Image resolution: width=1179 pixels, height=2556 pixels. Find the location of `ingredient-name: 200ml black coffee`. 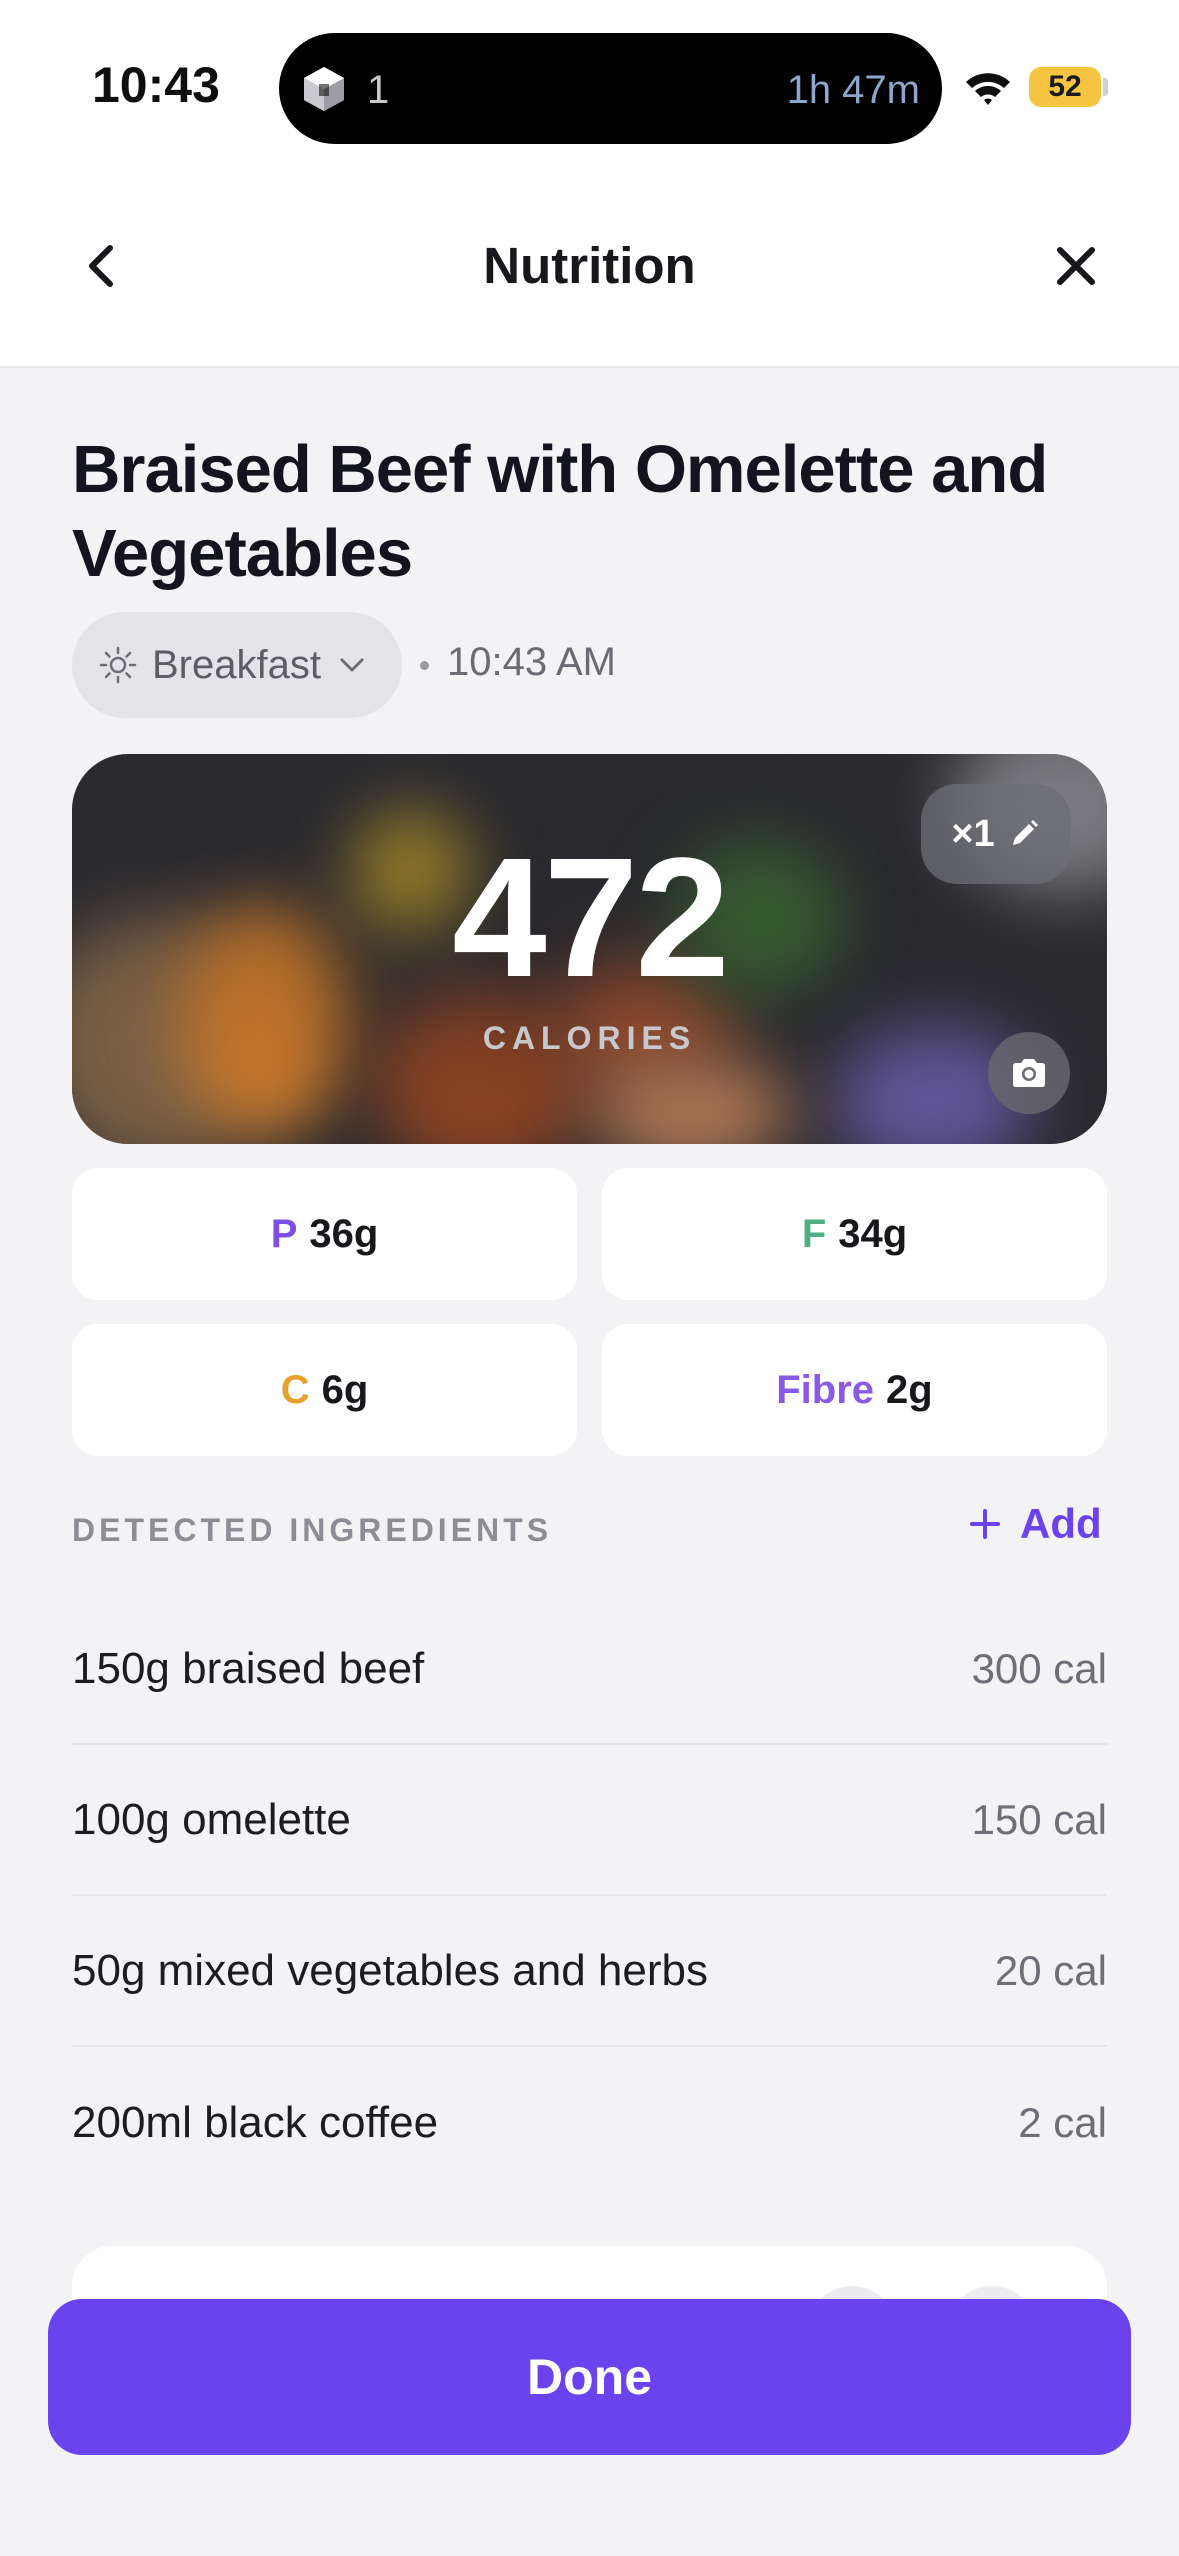

ingredient-name: 200ml black coffee is located at coordinates (255, 2122).